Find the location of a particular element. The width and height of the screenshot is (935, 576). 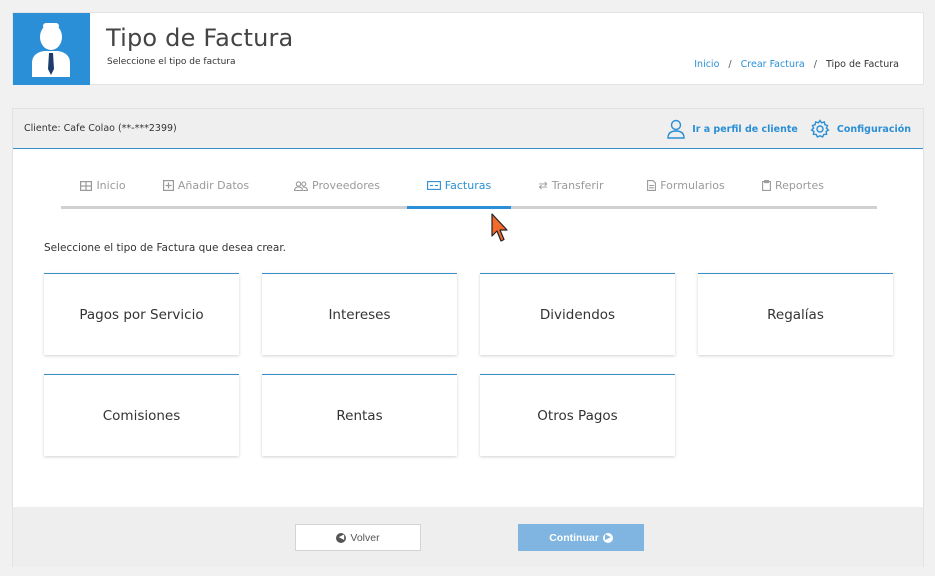

tab-label: Reportes is located at coordinates (799, 185).